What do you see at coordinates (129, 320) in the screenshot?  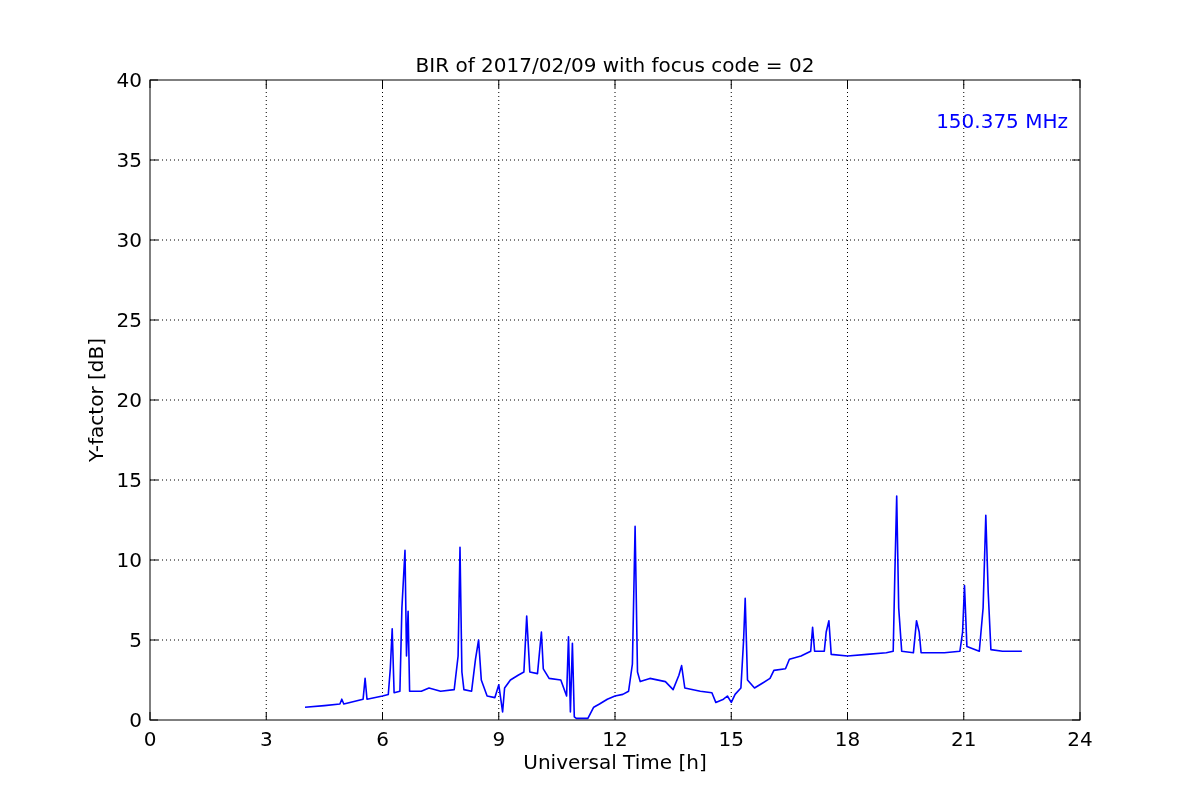 I see `y-tick-label: 25` at bounding box center [129, 320].